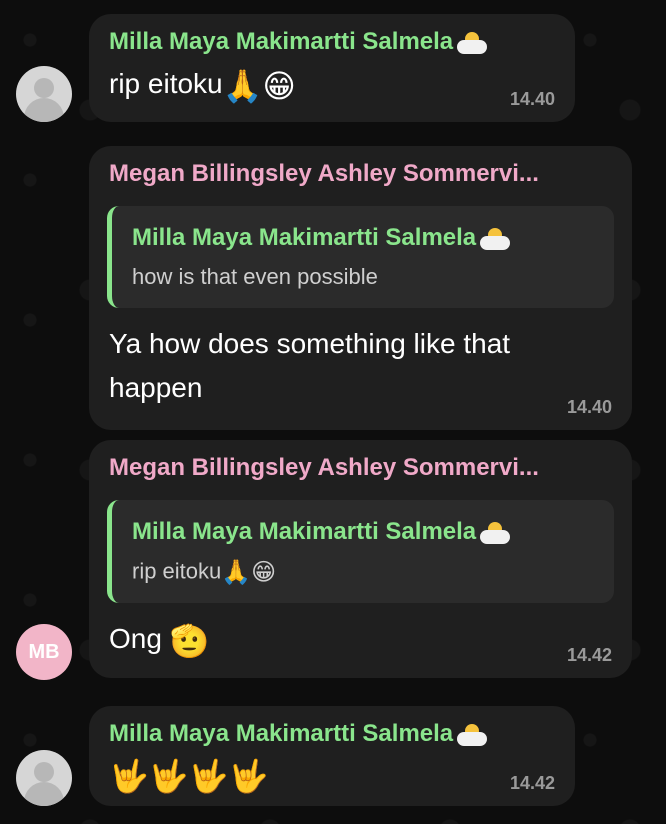  Describe the element at coordinates (361, 366) in the screenshot. I see `message-text: Ya how does something like that happen` at that location.